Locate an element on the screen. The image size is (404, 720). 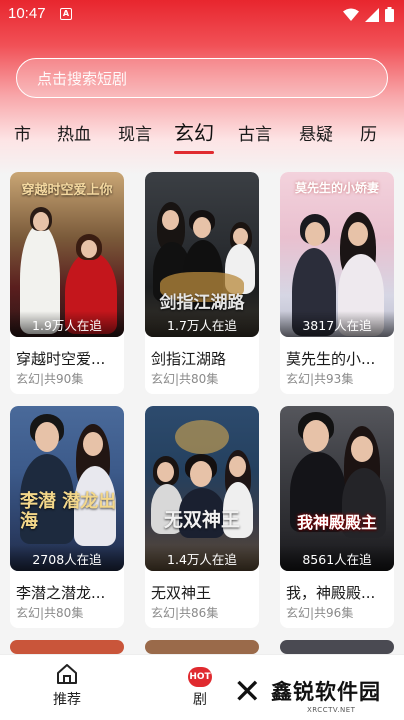
drama-poster: 穿越时空爱上你 1.9万人在追 is located at coordinates (67, 254).